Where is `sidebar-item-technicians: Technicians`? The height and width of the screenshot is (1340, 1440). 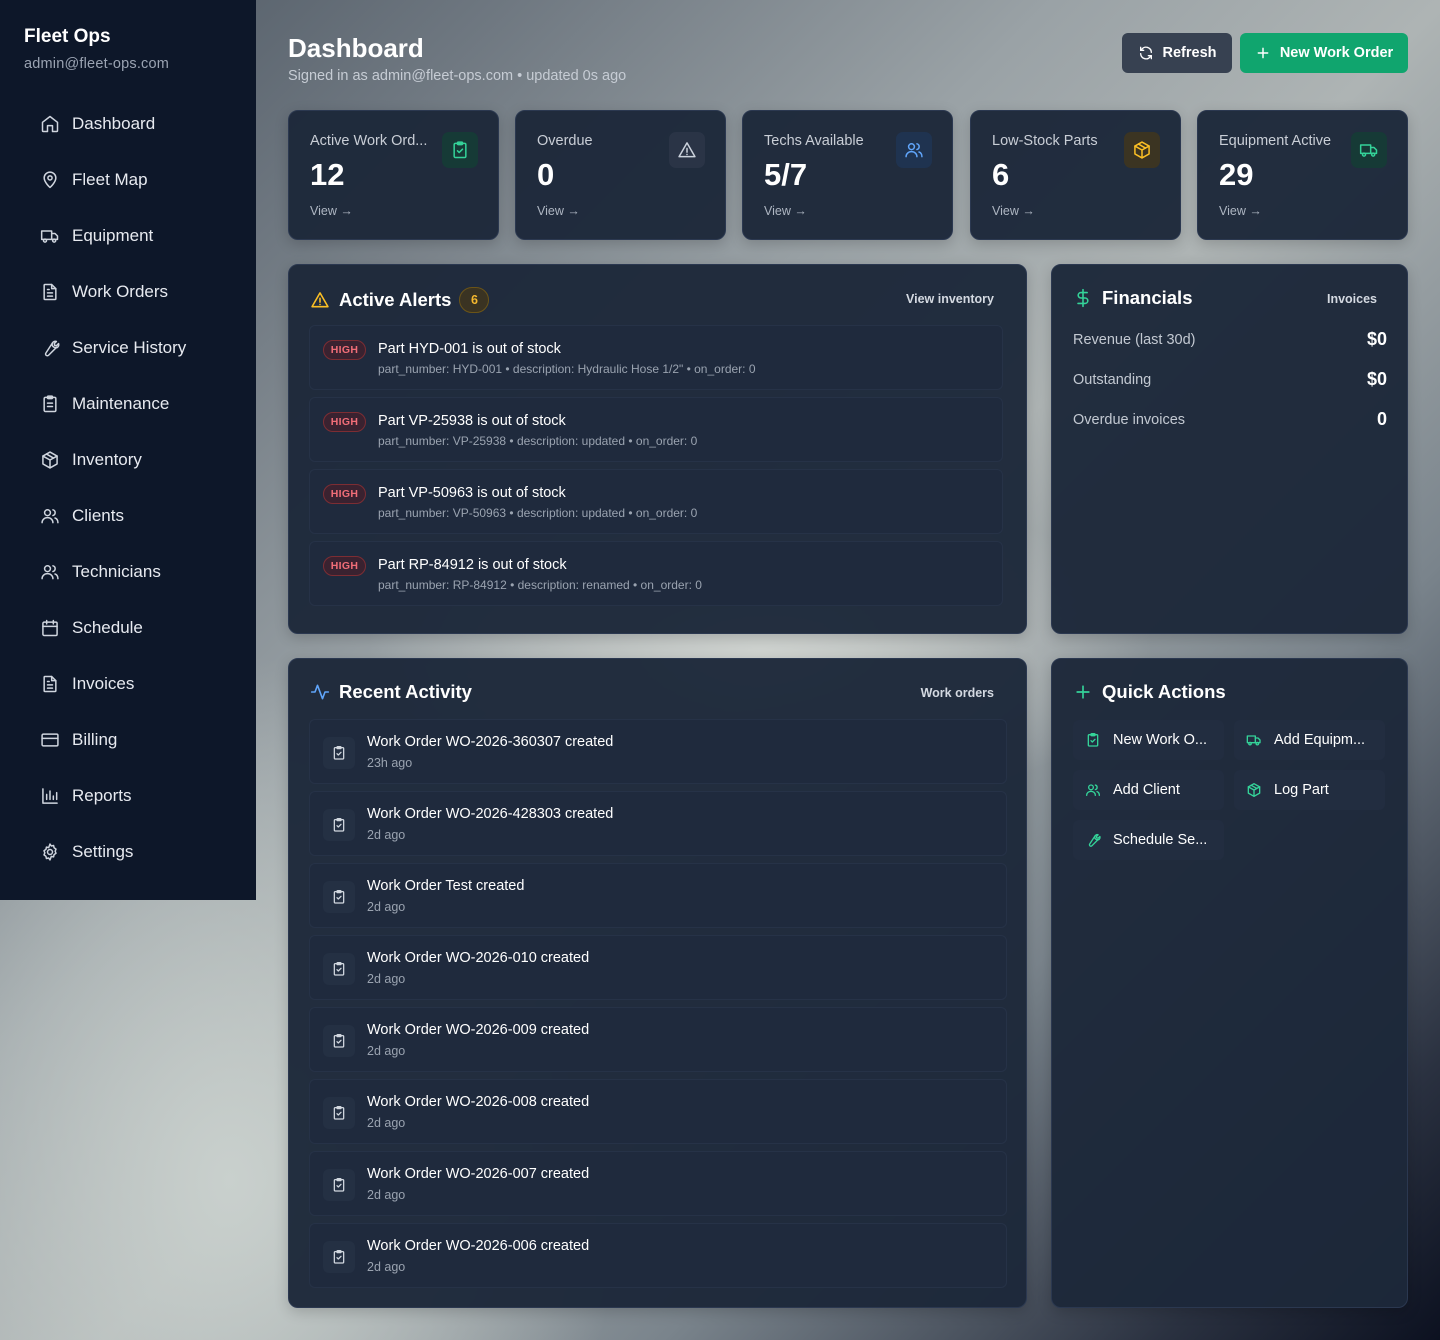 sidebar-item-technicians: Technicians is located at coordinates (133, 572).